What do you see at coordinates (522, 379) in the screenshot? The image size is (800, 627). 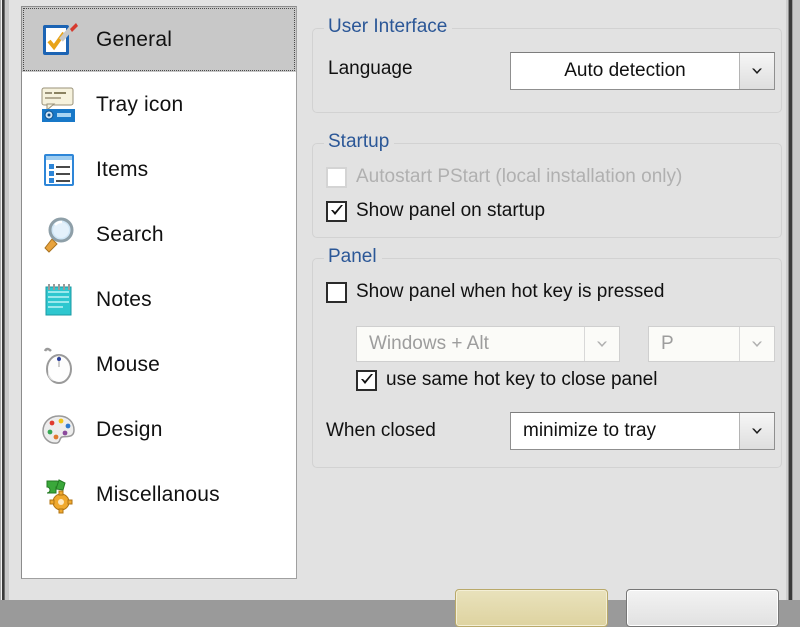 I see `same-hotkey-close-label: use same hot key to close panel` at bounding box center [522, 379].